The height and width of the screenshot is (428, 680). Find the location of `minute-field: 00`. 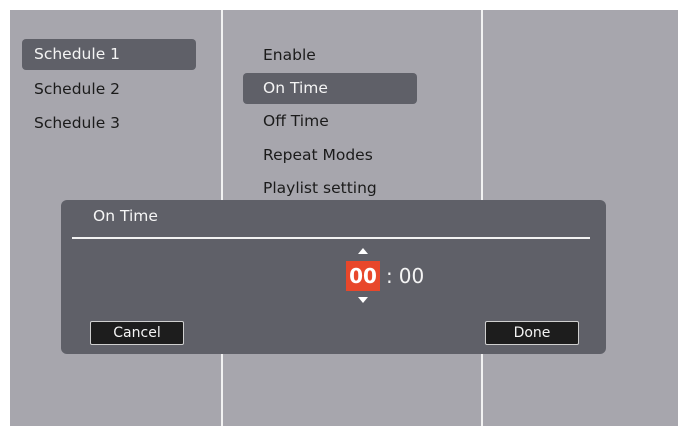

minute-field: 00 is located at coordinates (411, 276).